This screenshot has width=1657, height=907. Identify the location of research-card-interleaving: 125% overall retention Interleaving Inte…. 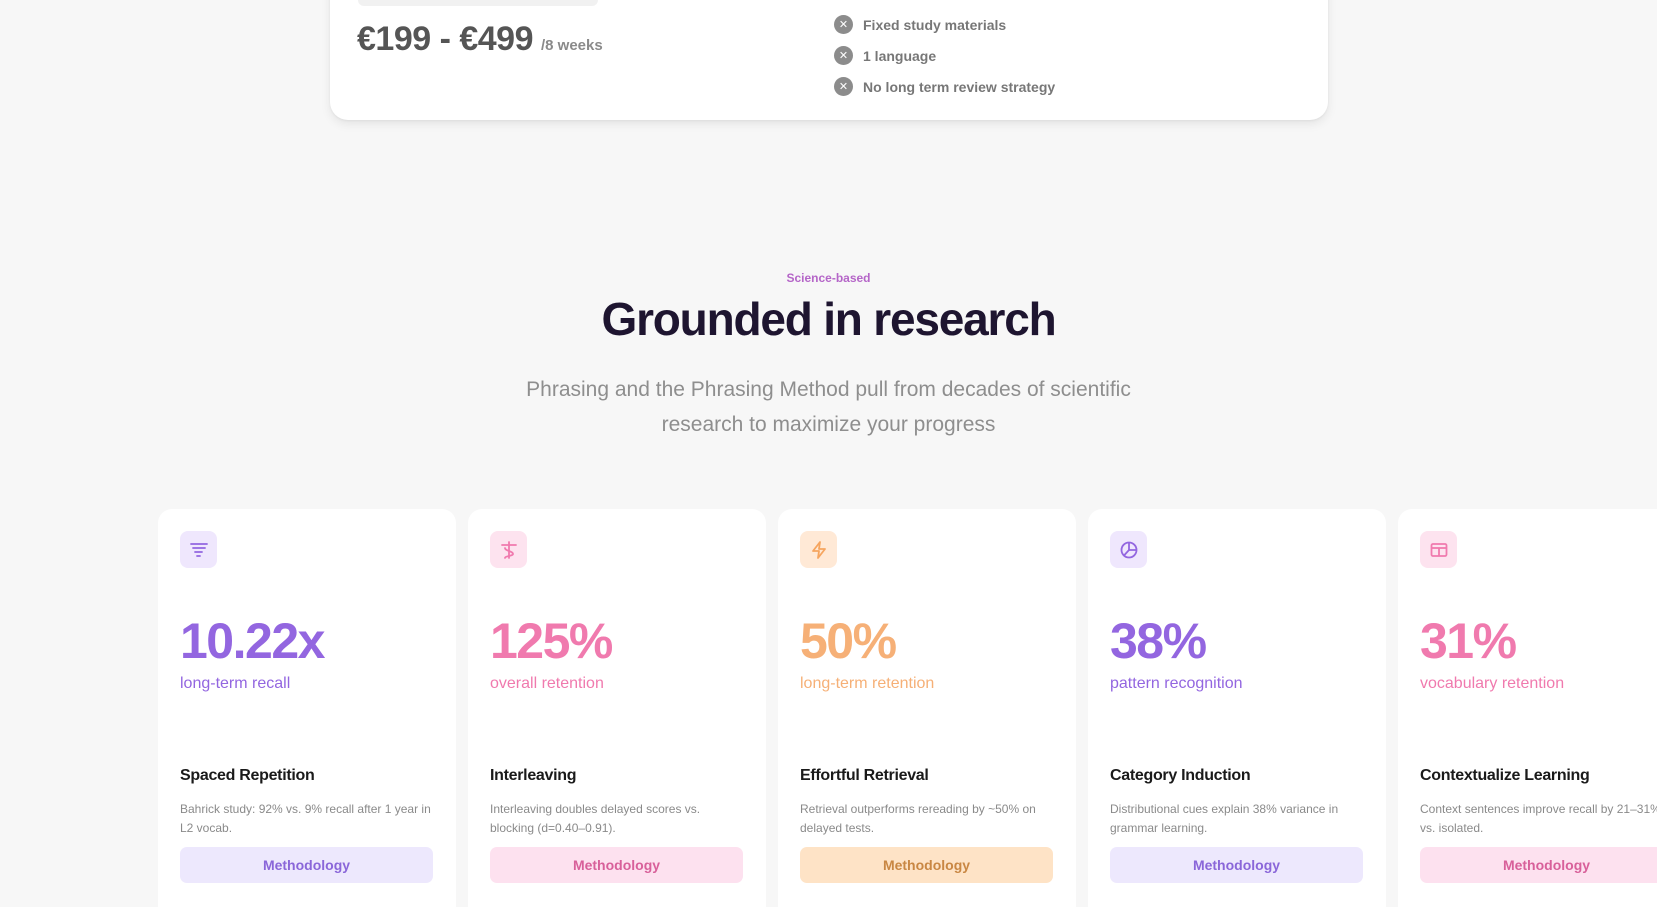
(617, 708).